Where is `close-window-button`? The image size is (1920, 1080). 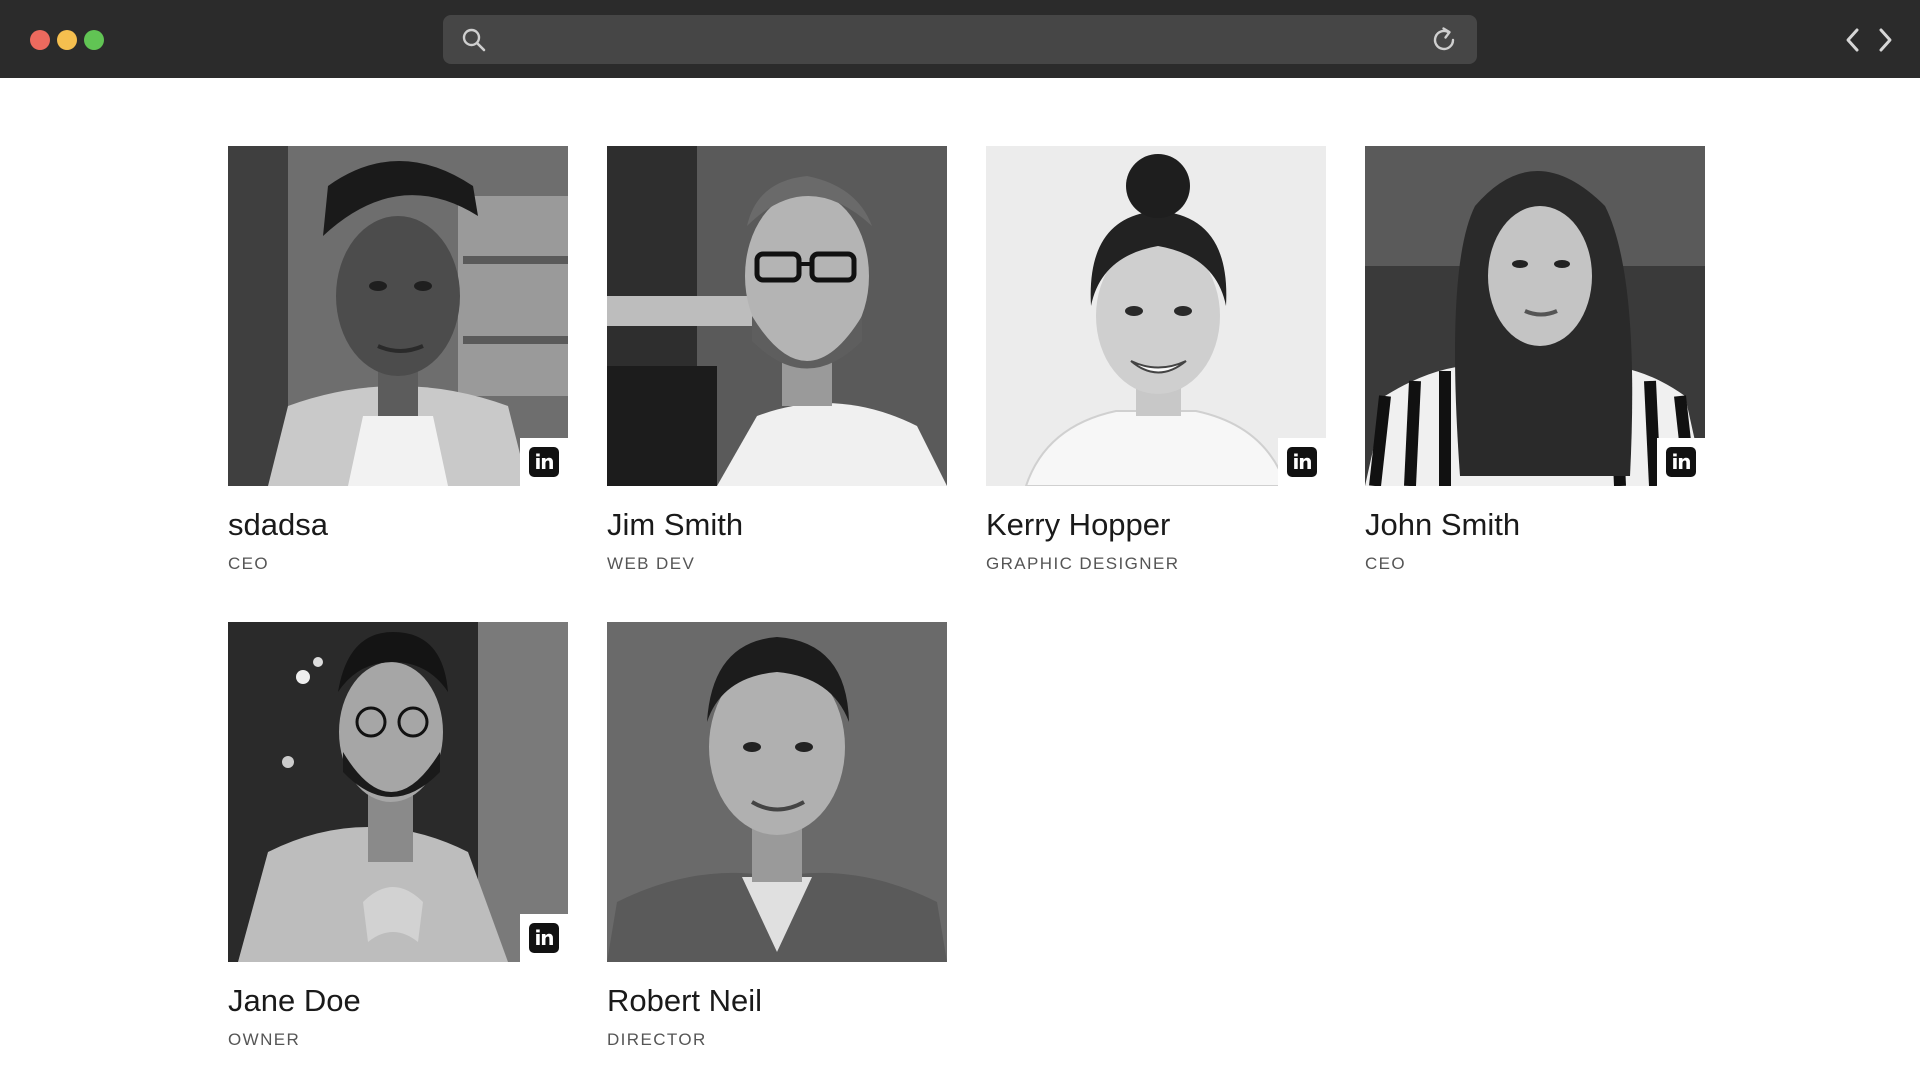
close-window-button is located at coordinates (40, 40).